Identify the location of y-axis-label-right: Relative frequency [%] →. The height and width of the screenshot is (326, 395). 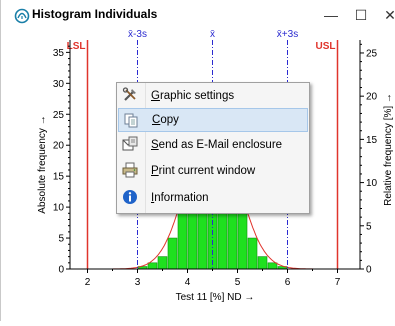
(388, 149).